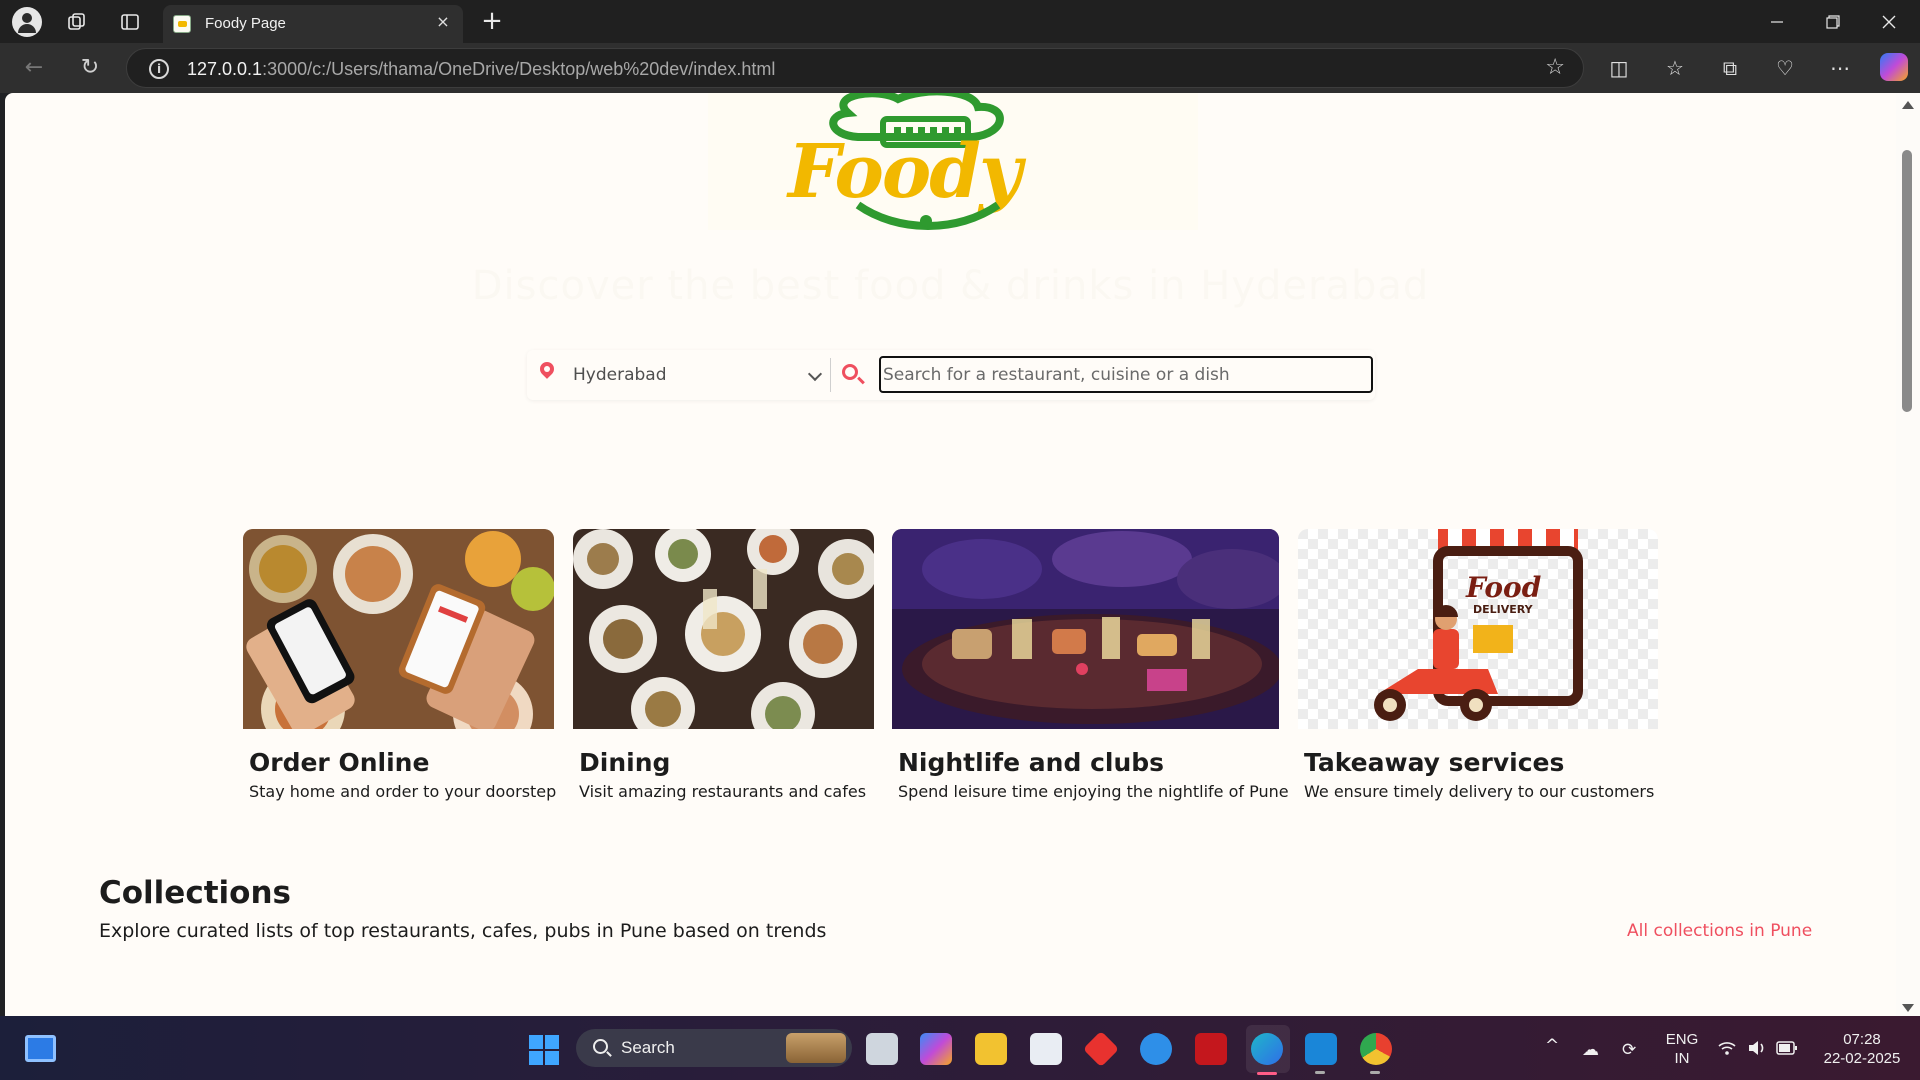 The image size is (1920, 1080). I want to click on scroll-up-arrow-icon, so click(1908, 105).